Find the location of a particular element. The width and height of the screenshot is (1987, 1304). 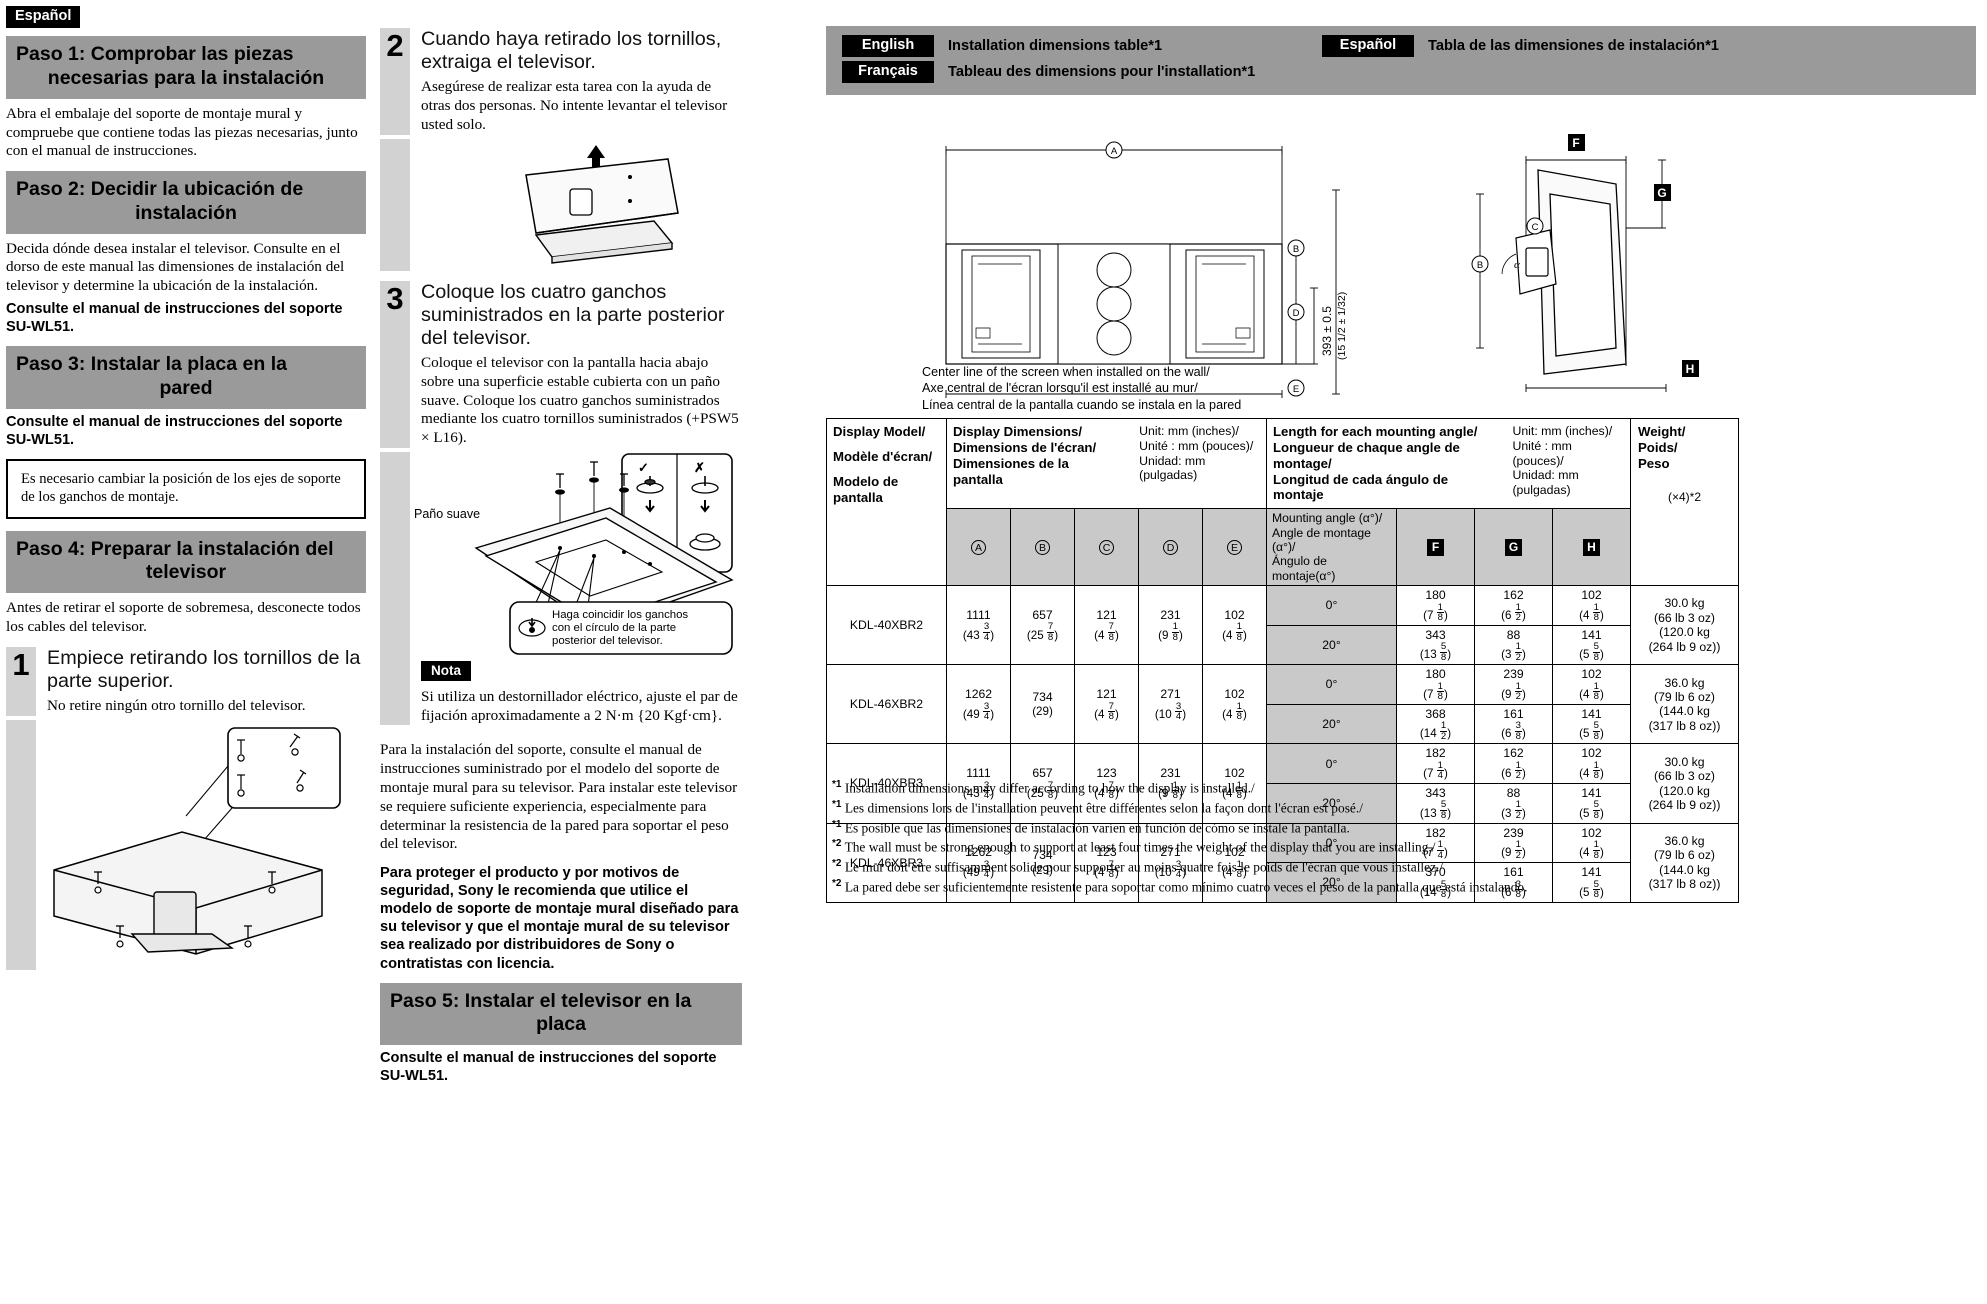

footnote-mark-2: *1 is located at coordinates (837, 804).